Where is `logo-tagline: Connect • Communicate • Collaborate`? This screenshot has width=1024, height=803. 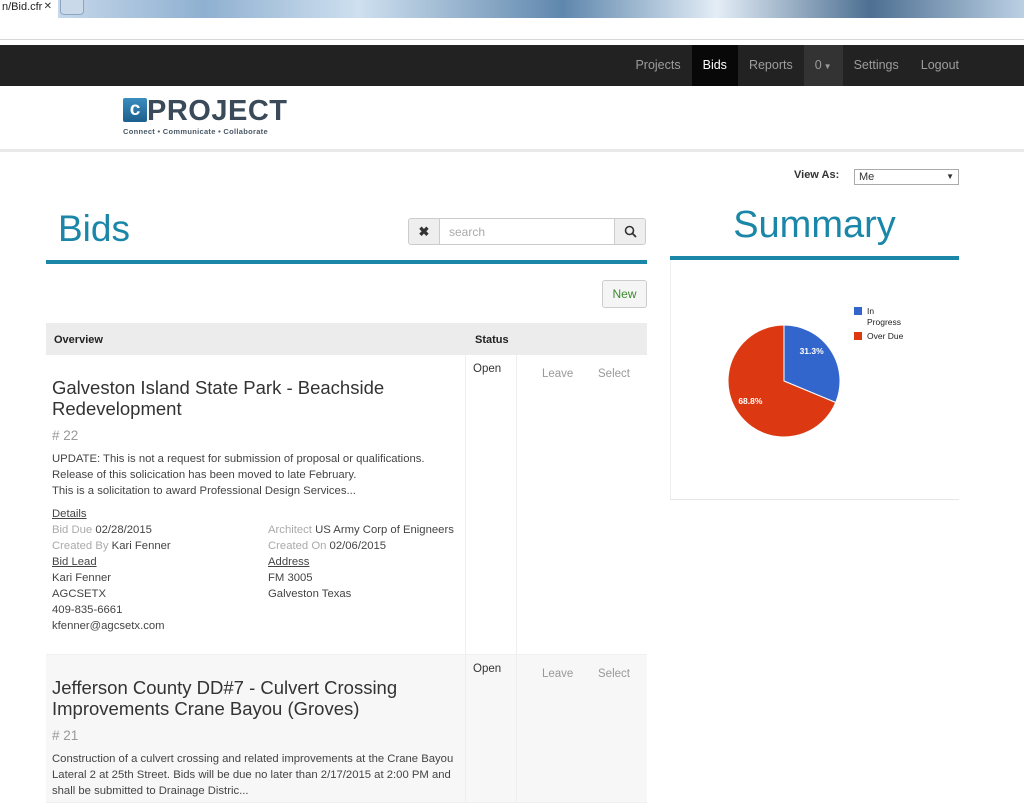
logo-tagline: Connect • Communicate • Collaborate is located at coordinates (195, 131).